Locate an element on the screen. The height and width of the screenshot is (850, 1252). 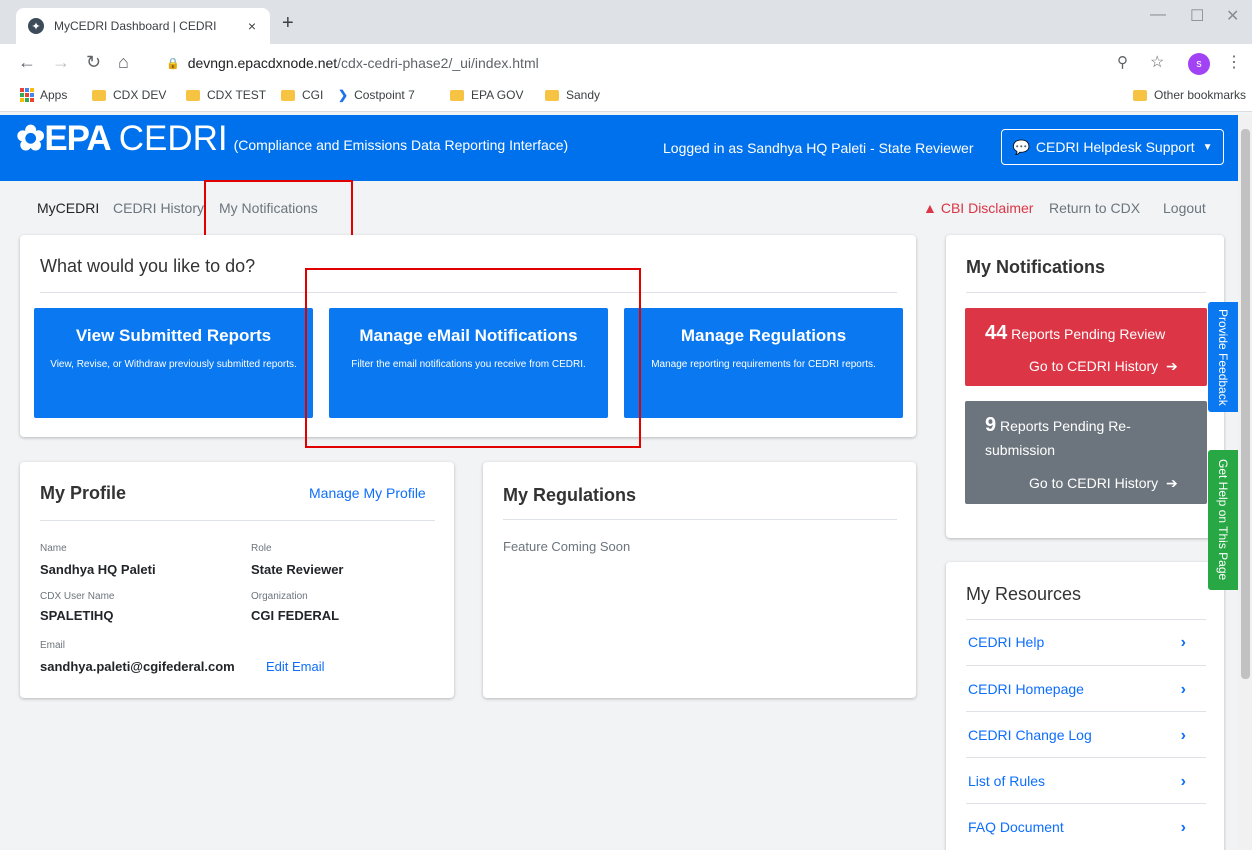
return-to-cdx-link: Return to CDX is located at coordinates (1094, 208).